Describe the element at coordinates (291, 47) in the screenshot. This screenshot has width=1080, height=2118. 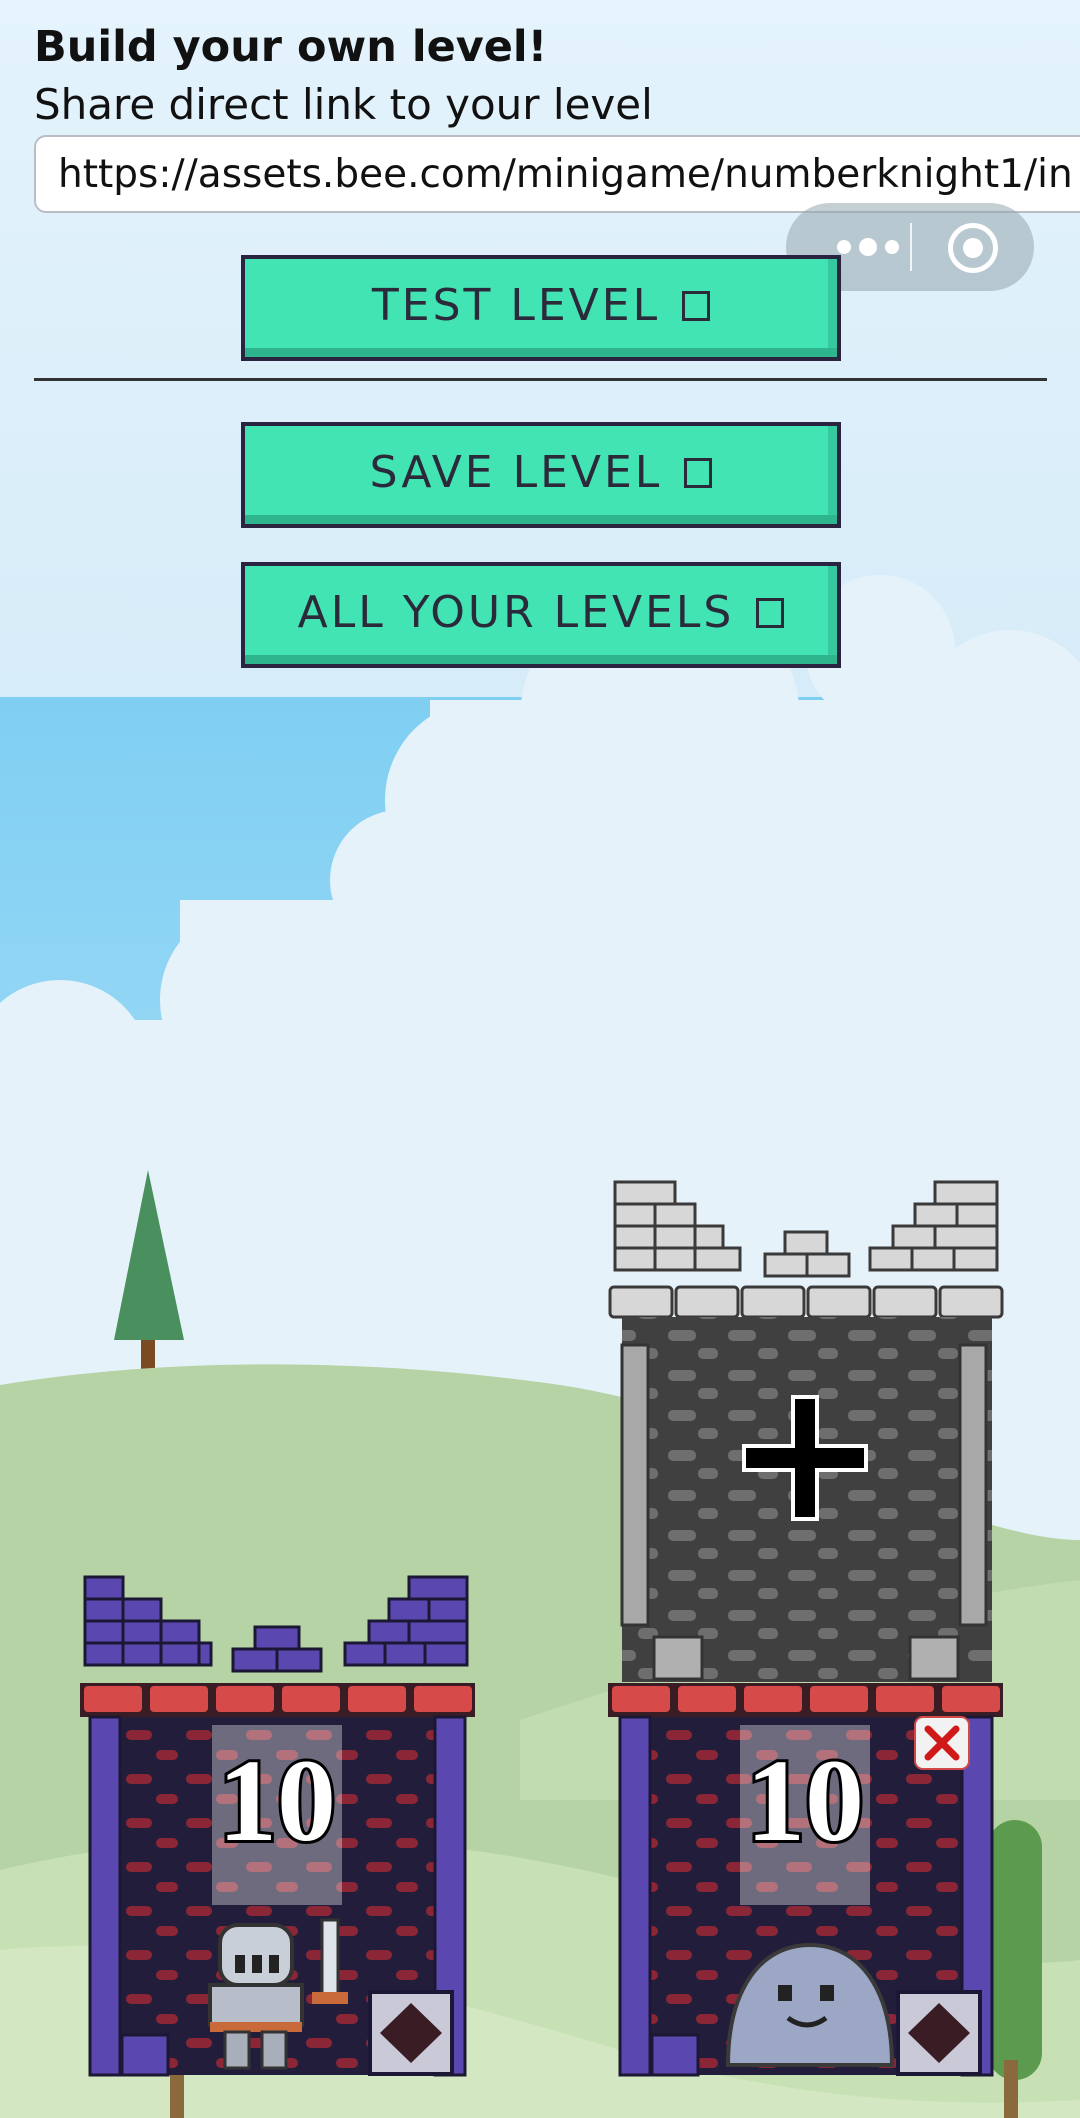
I see `page-title: Build your own level!` at that location.